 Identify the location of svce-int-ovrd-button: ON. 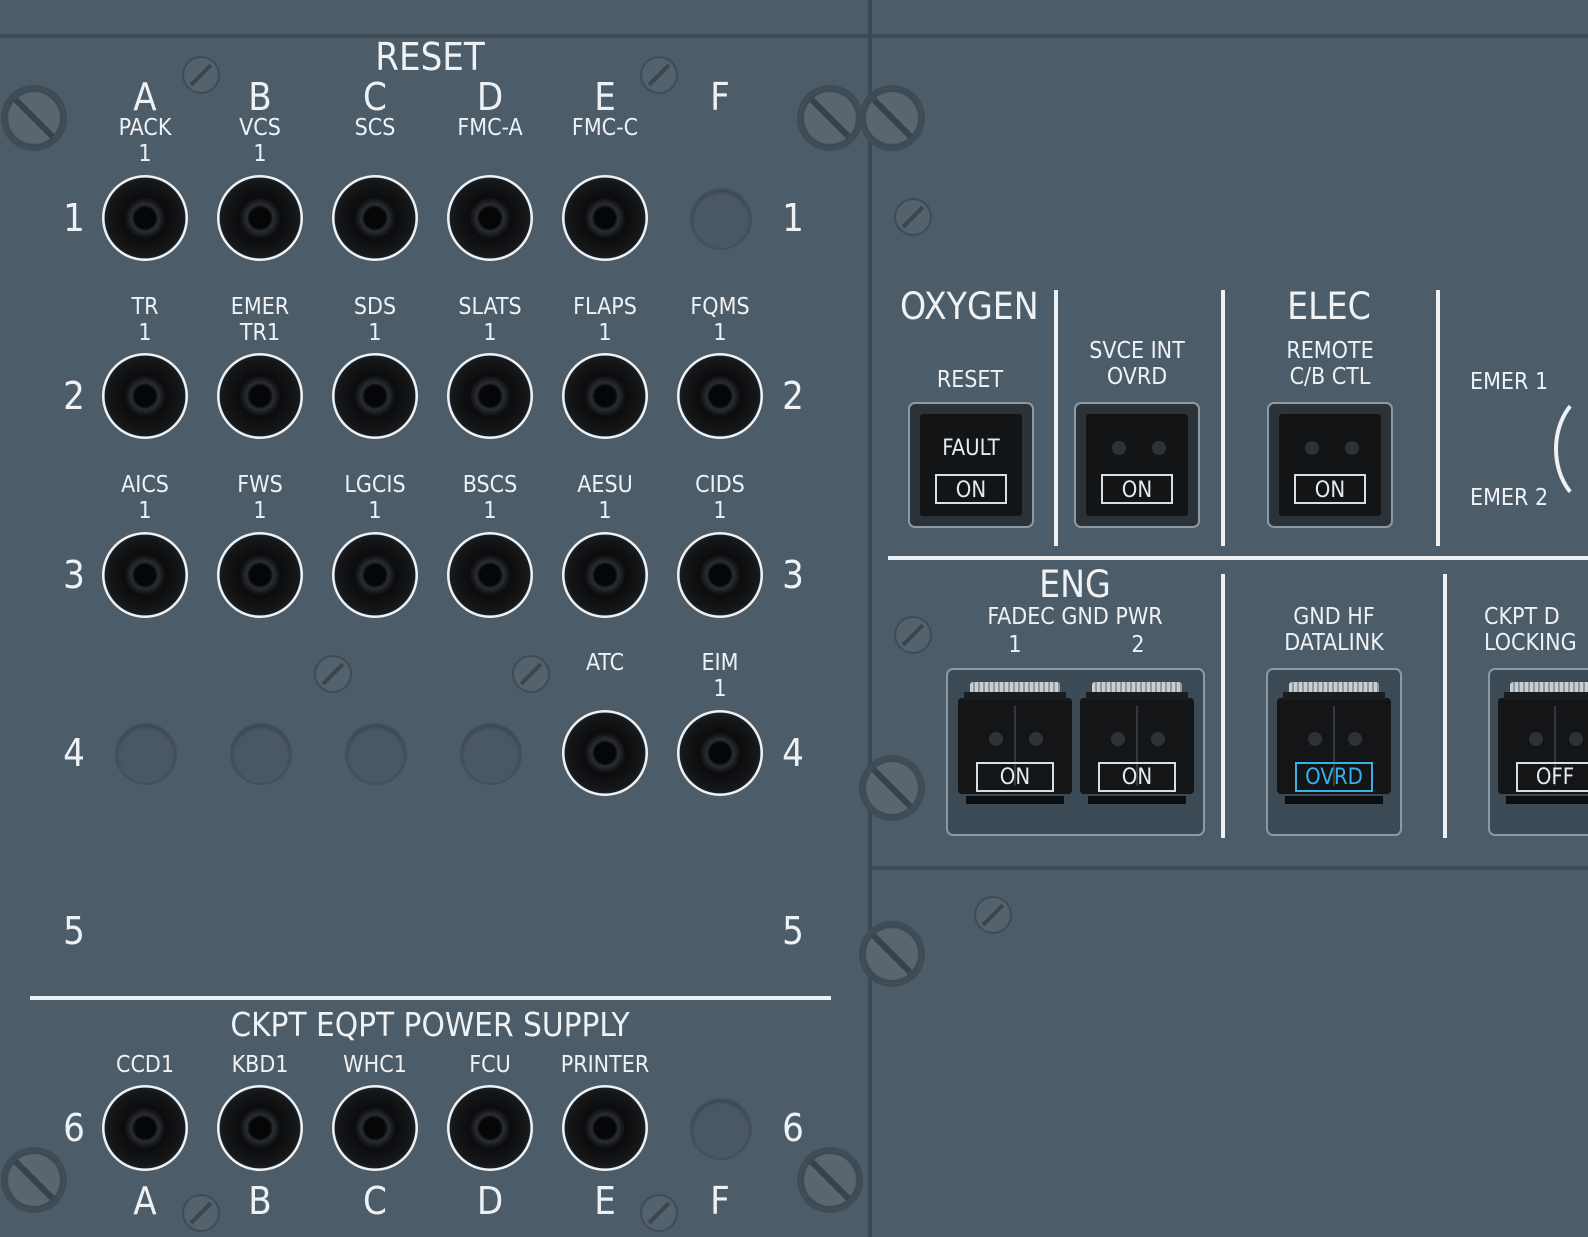
(1137, 465).